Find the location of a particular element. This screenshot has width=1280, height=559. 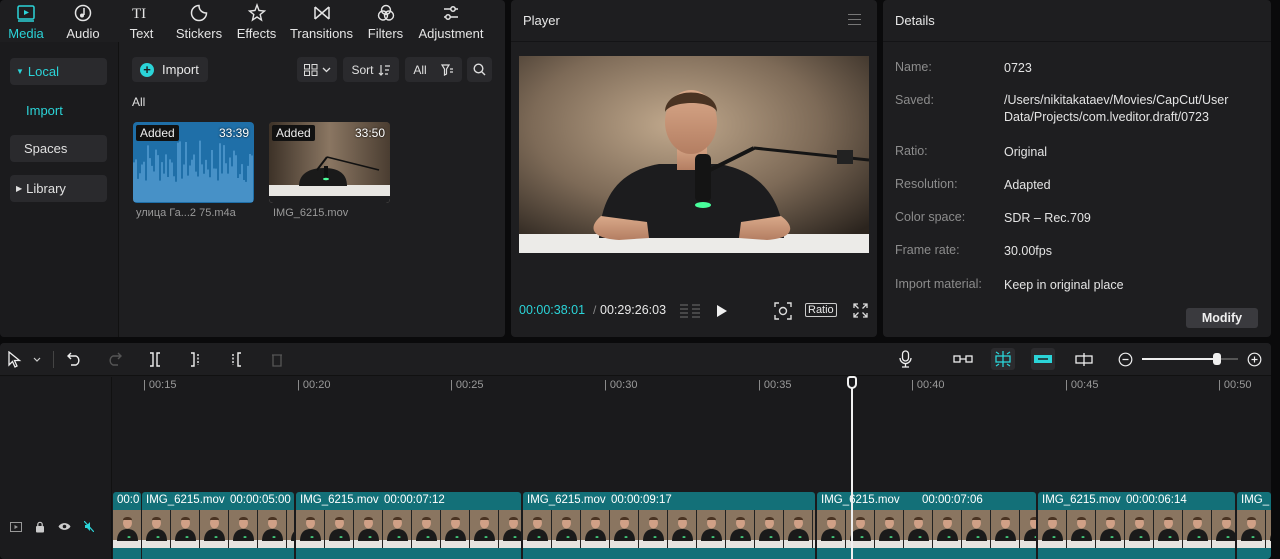

split-view-icon is located at coordinates (1084, 359).